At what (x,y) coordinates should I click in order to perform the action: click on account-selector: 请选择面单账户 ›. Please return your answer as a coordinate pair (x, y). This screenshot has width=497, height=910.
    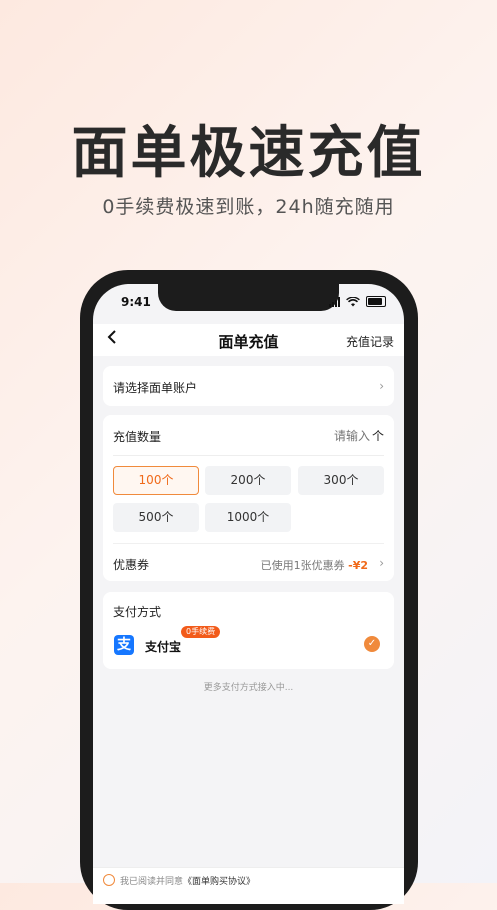
    Looking at the image, I should click on (248, 386).